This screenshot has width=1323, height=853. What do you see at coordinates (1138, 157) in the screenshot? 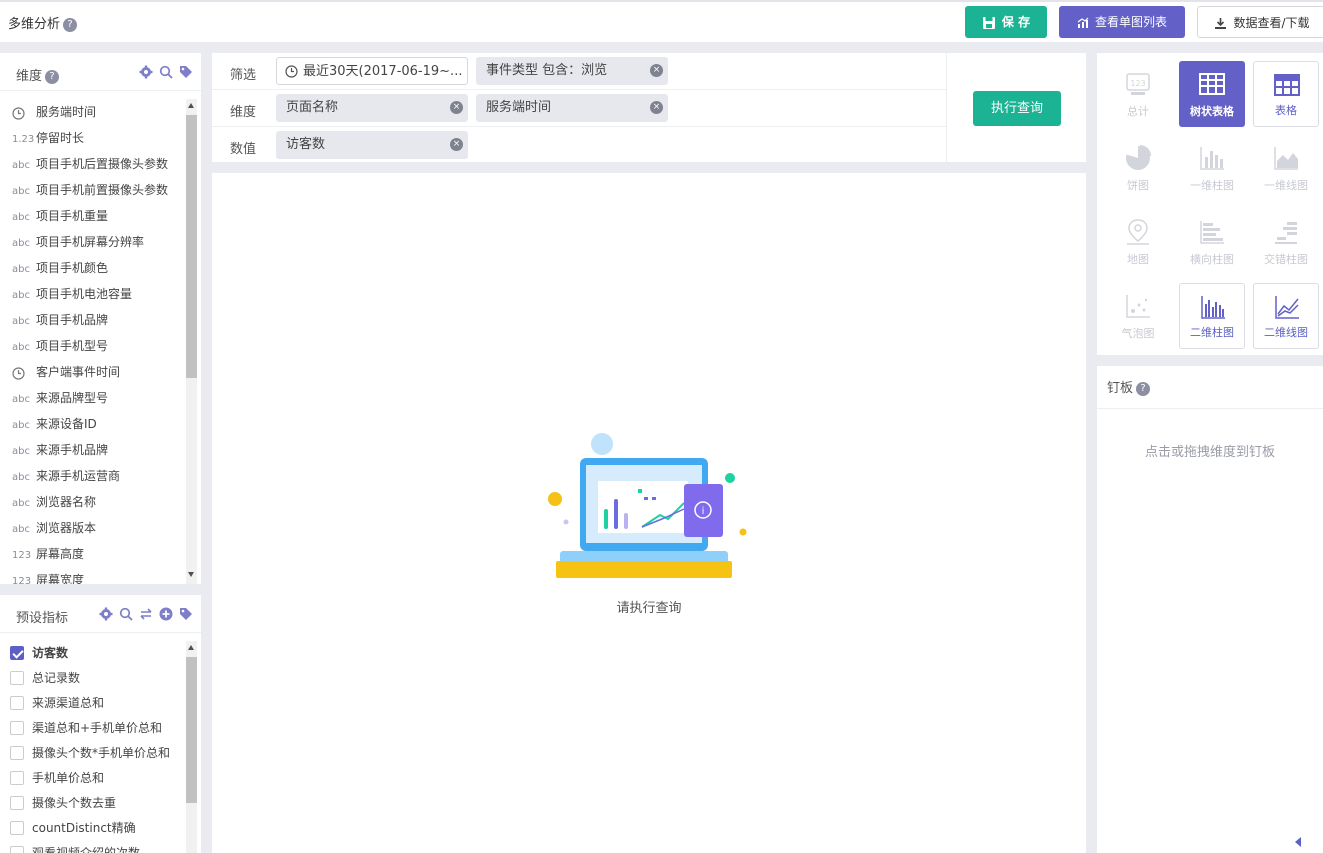
I see `pie-chart-icon` at bounding box center [1138, 157].